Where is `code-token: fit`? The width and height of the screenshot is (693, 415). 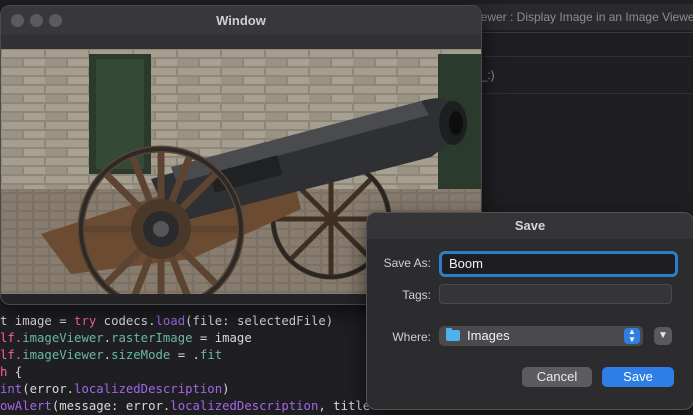 code-token: fit is located at coordinates (211, 355).